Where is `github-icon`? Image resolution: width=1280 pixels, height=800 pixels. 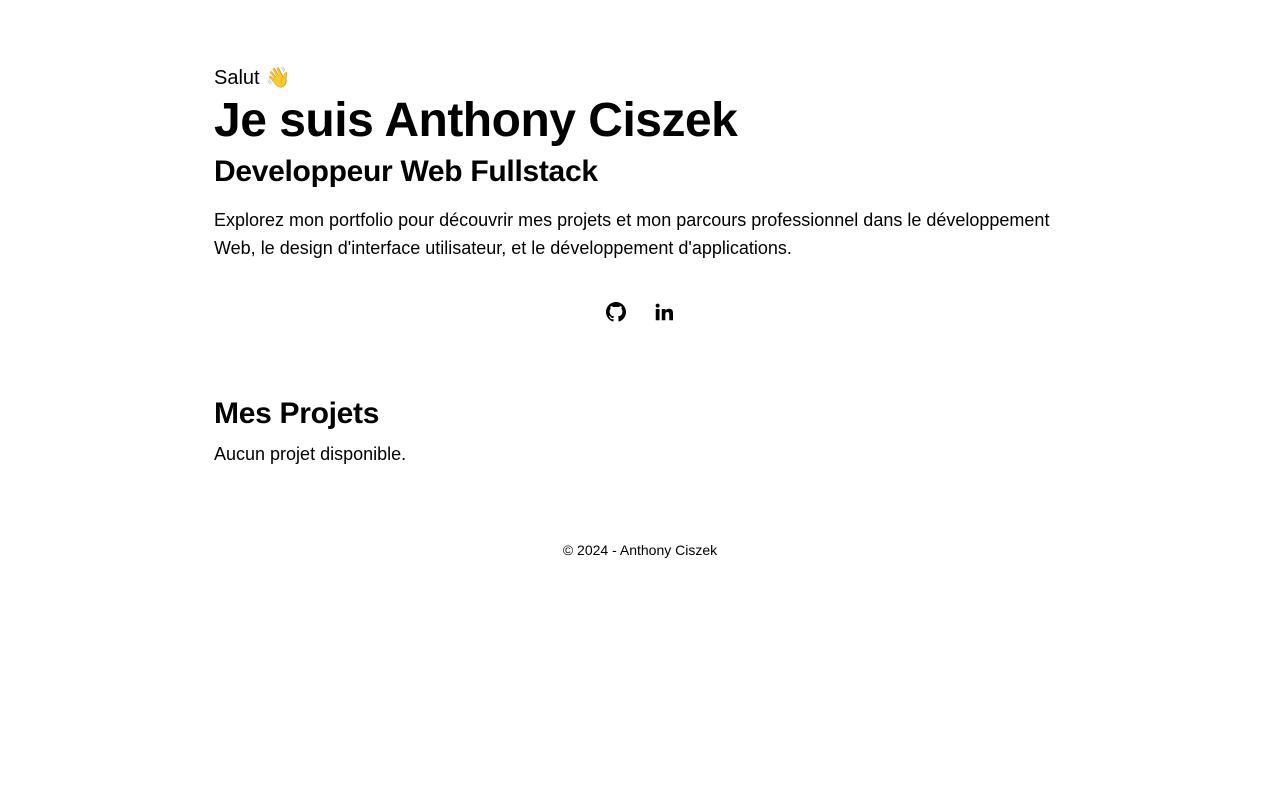
github-icon is located at coordinates (616, 312).